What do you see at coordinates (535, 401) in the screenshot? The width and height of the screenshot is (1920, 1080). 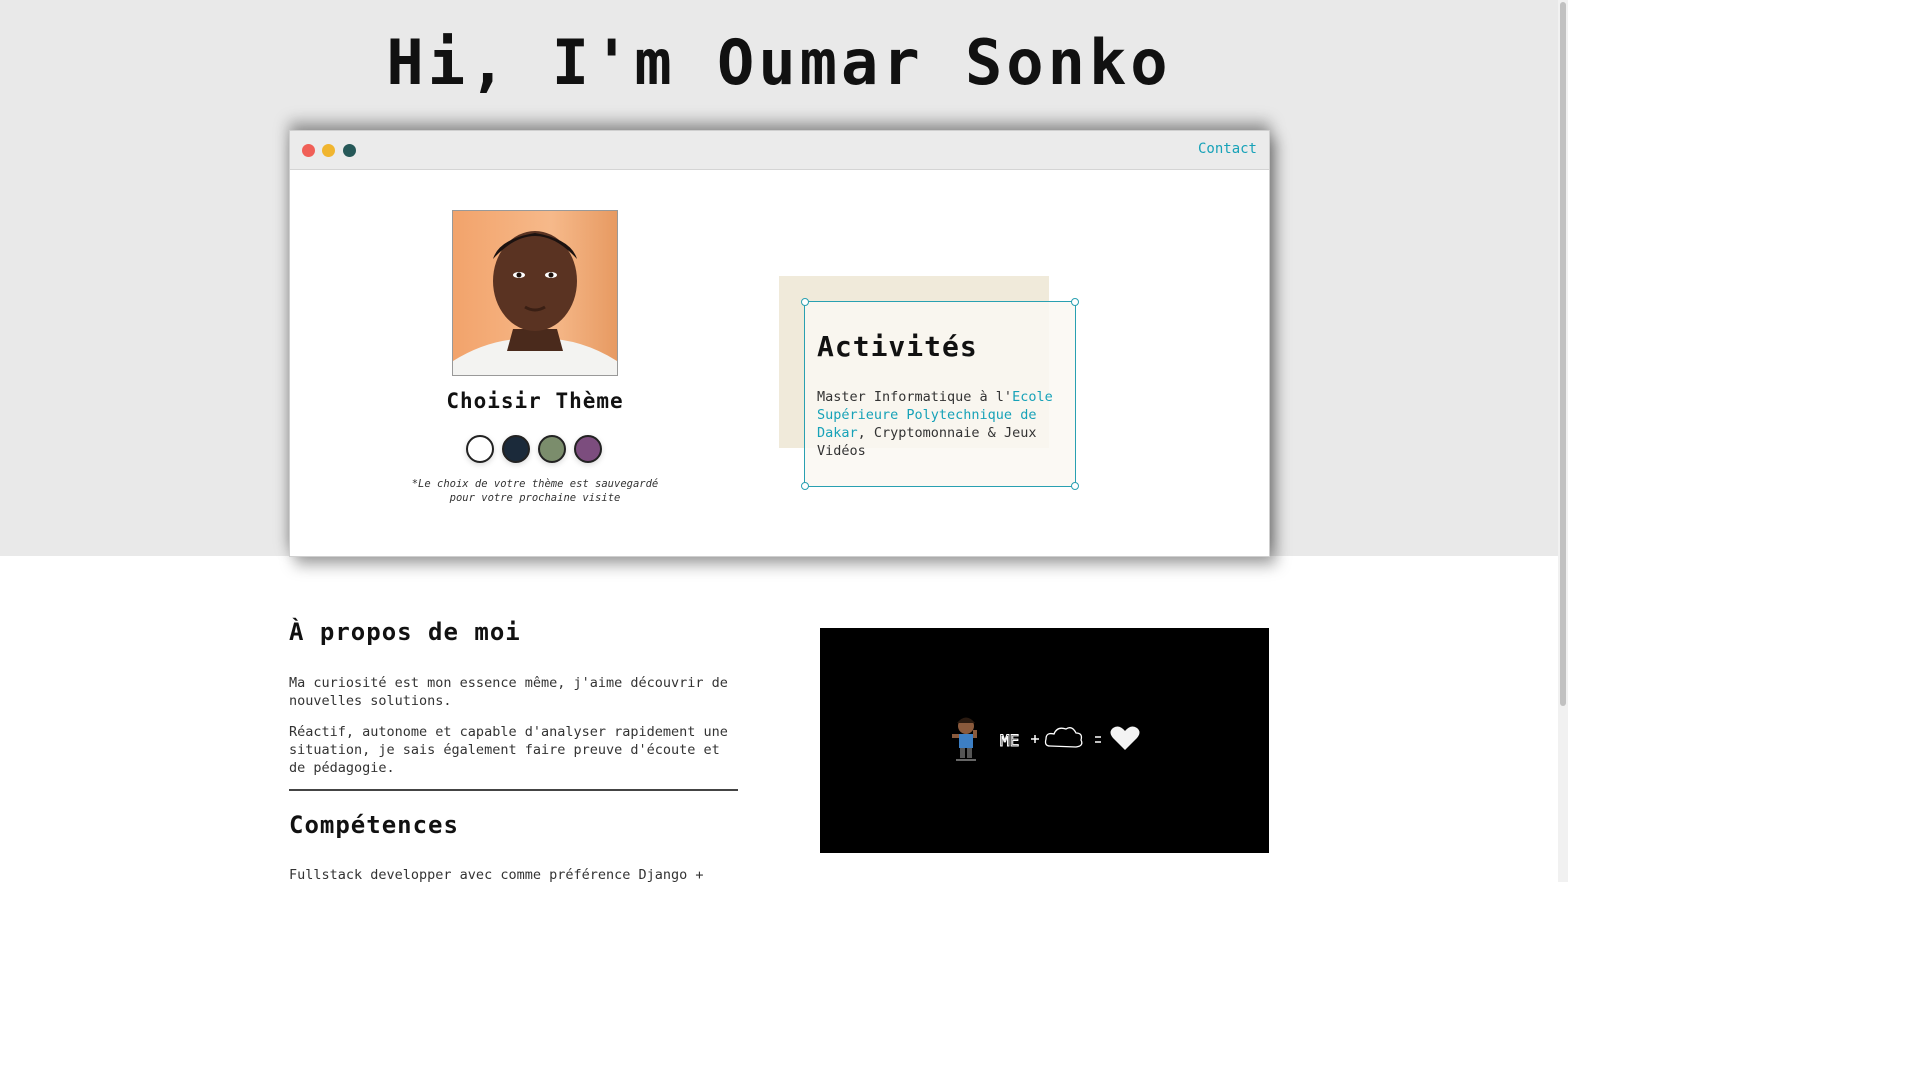 I see `theme-chooser-title: Choisir Thème` at bounding box center [535, 401].